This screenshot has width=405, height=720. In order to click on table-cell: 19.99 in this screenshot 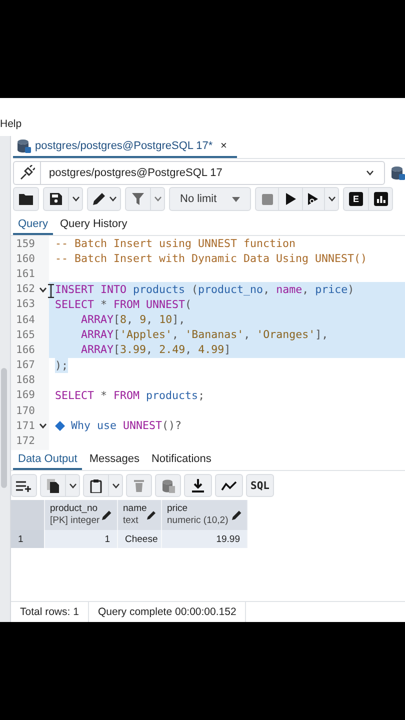, I will do `click(205, 539)`.